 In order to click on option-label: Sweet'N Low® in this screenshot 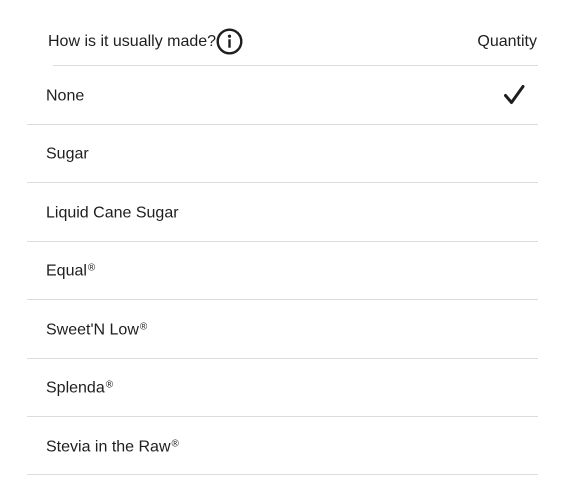, I will do `click(97, 330)`.